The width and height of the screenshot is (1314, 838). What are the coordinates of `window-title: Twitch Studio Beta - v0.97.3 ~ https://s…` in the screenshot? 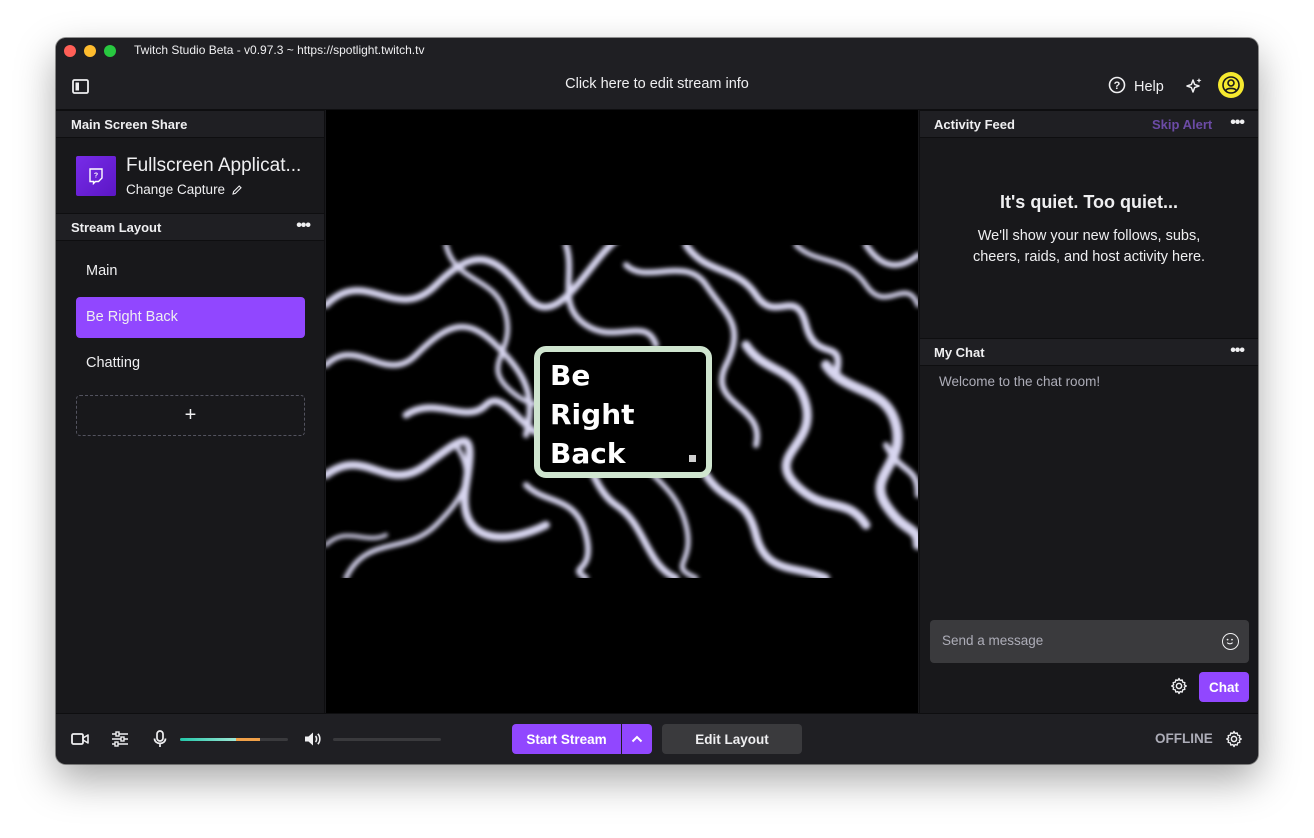 It's located at (279, 50).